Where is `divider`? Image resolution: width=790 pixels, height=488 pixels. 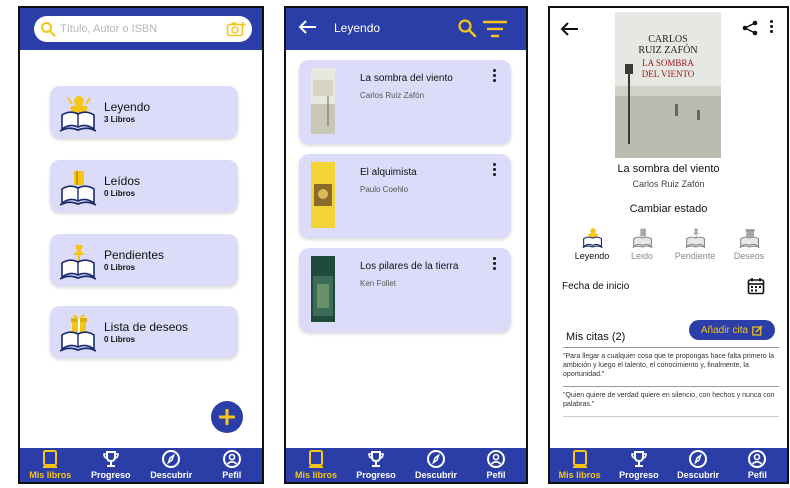 divider is located at coordinates (671, 416).